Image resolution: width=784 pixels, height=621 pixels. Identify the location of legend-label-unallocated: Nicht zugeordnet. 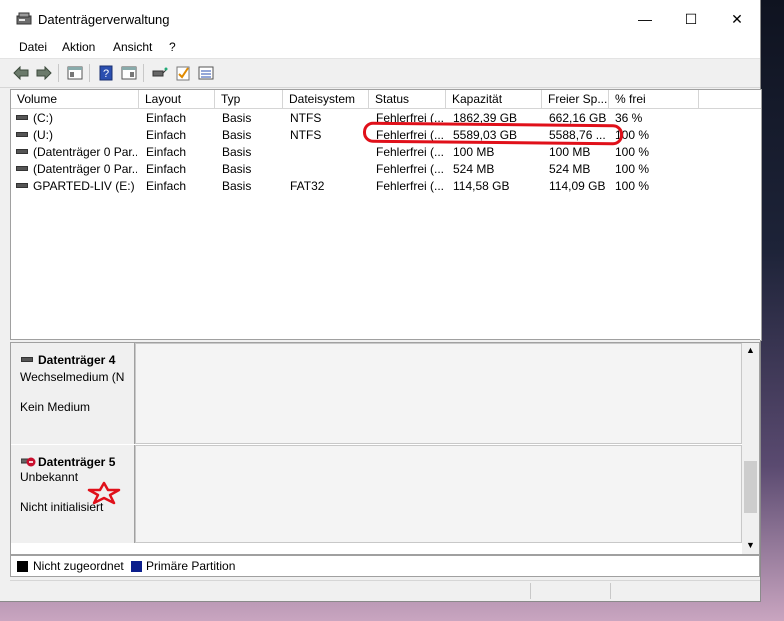
(78, 566).